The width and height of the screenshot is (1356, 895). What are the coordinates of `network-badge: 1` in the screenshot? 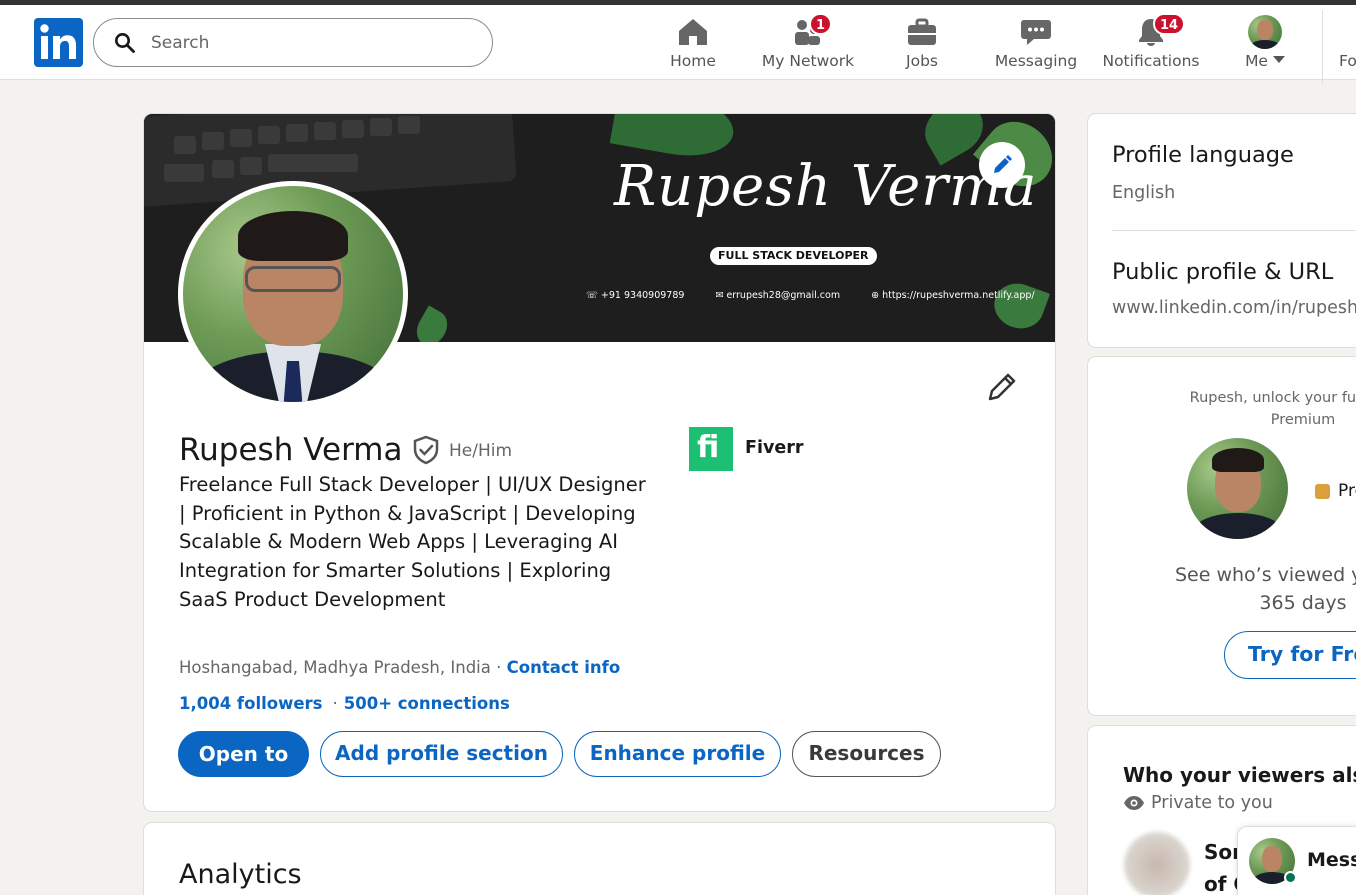 It's located at (821, 24).